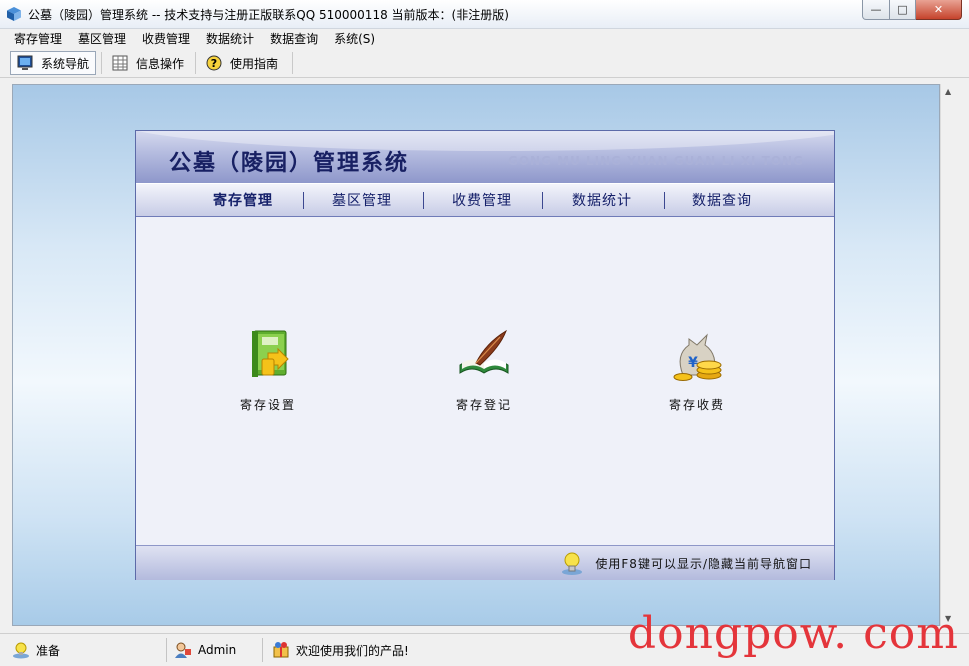  I want to click on toolbar: 系统导航 信息操作 ? 使用指南, so click(484, 63).